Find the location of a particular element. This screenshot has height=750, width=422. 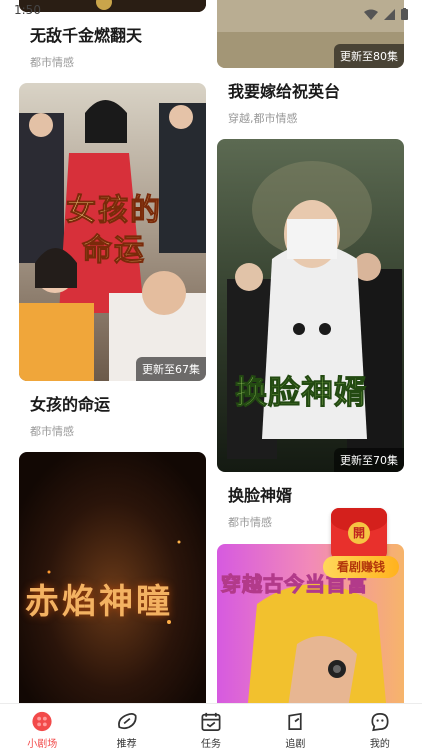

drama-title: 无敌千金燃翻天 is located at coordinates (112, 34).